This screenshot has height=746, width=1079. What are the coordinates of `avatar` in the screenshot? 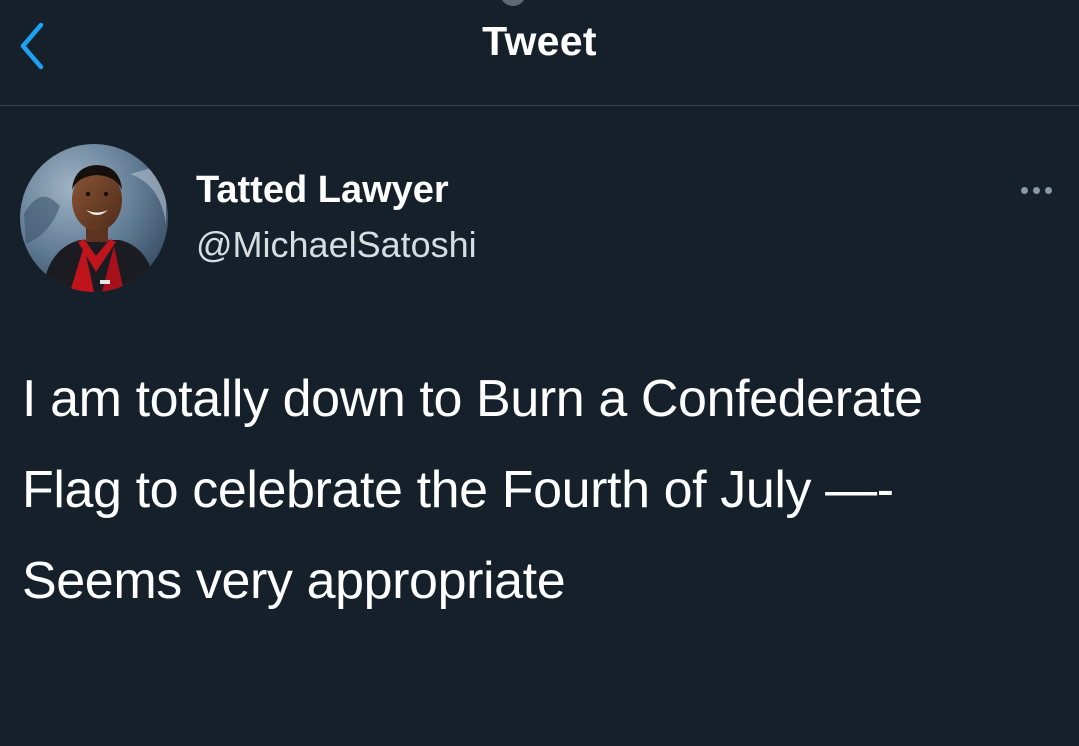 It's located at (94, 218).